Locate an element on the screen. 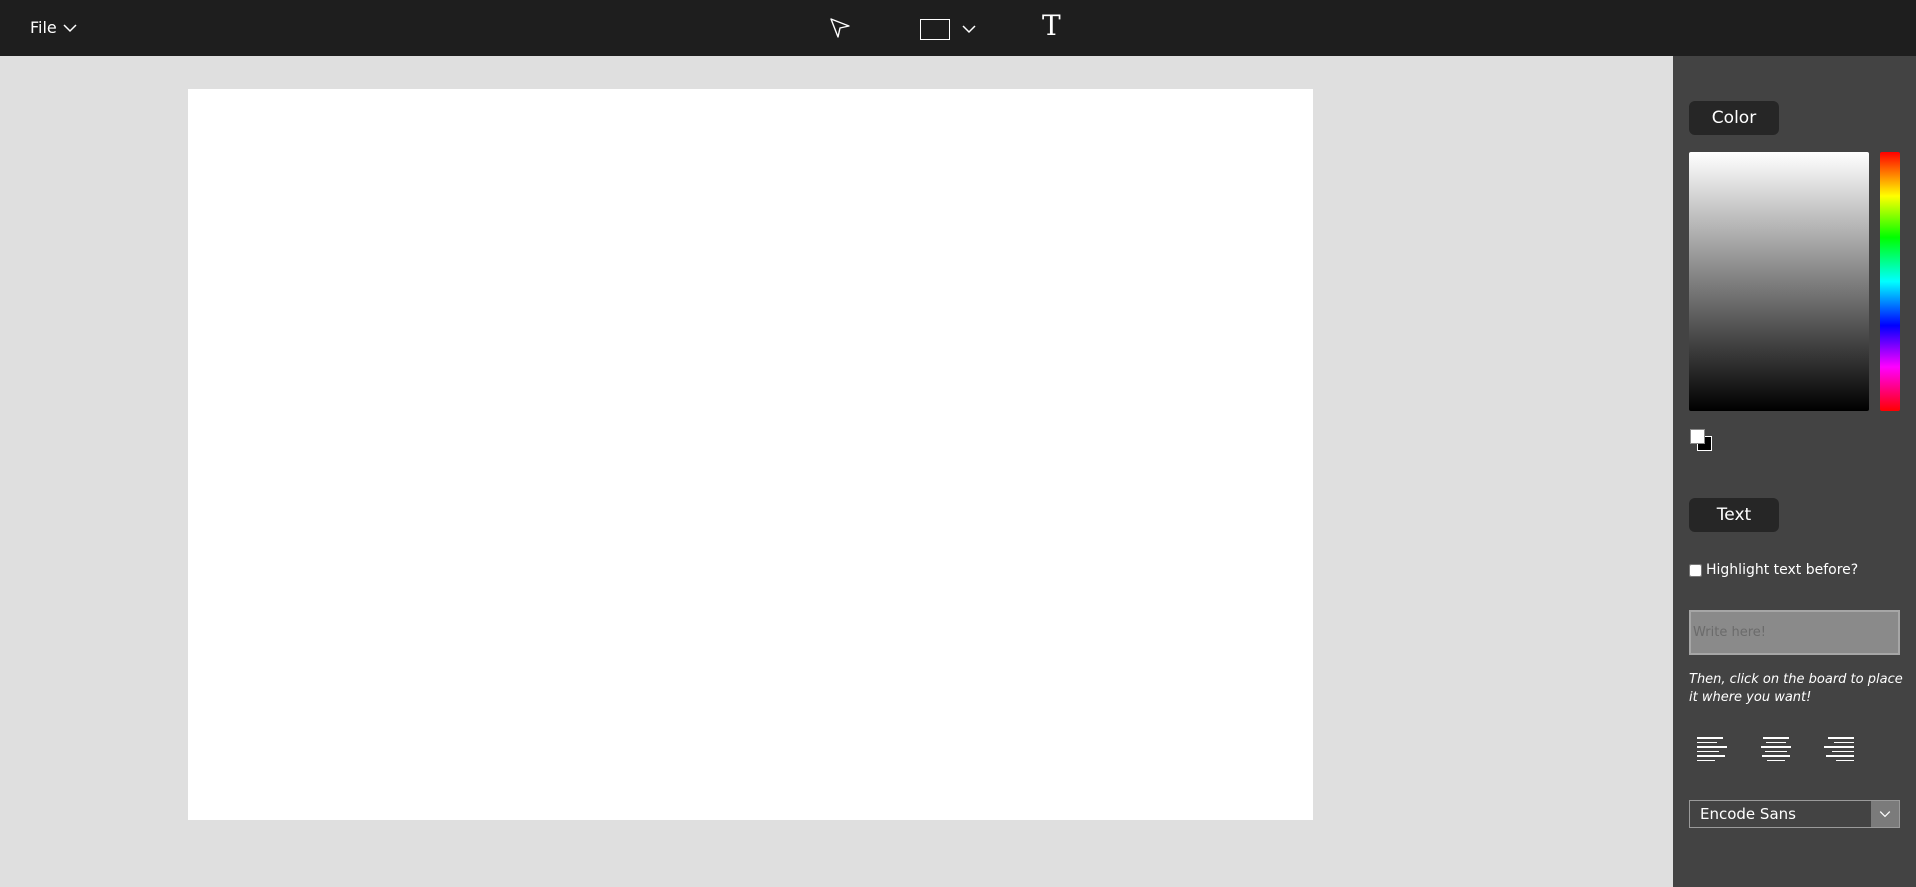 The image size is (1916, 887). top-toolbar: File T is located at coordinates (958, 28).